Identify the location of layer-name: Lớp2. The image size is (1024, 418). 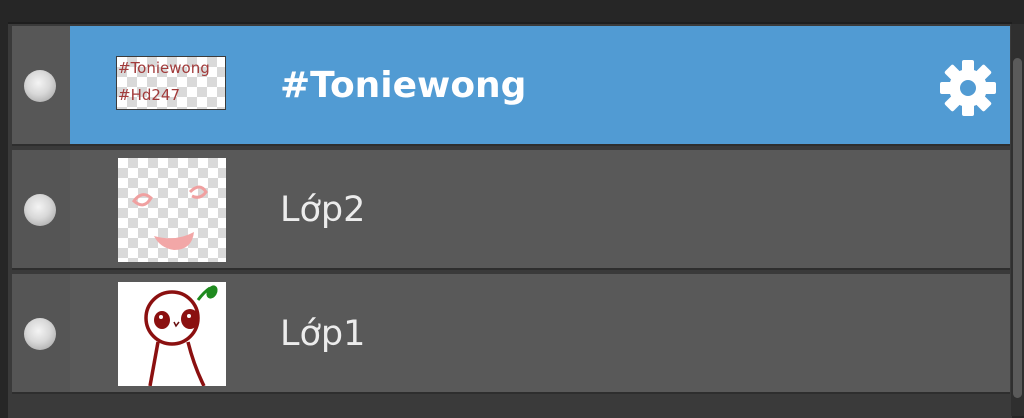
(322, 210).